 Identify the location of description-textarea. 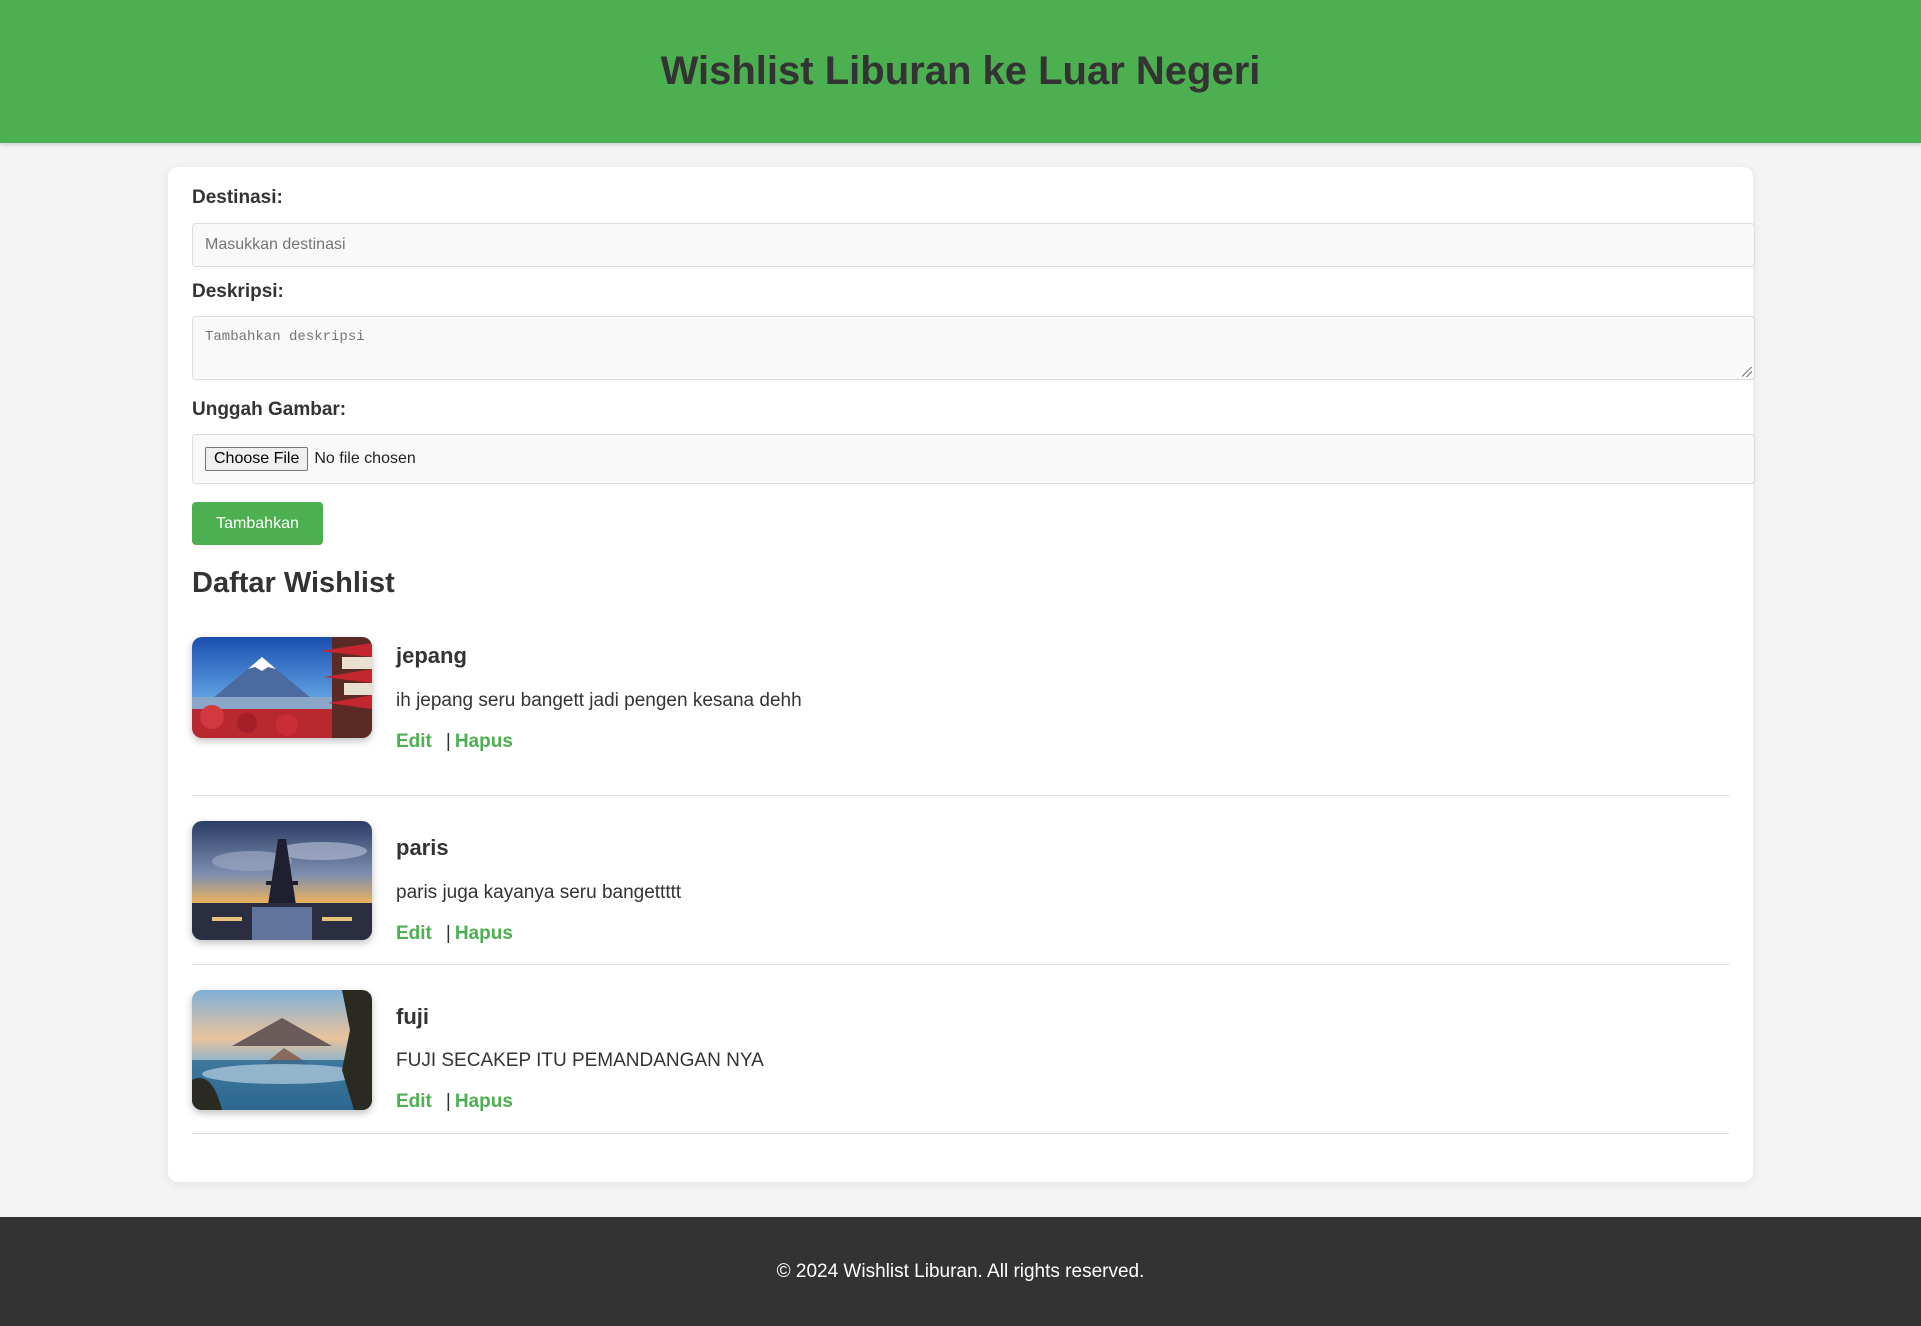
(973, 348).